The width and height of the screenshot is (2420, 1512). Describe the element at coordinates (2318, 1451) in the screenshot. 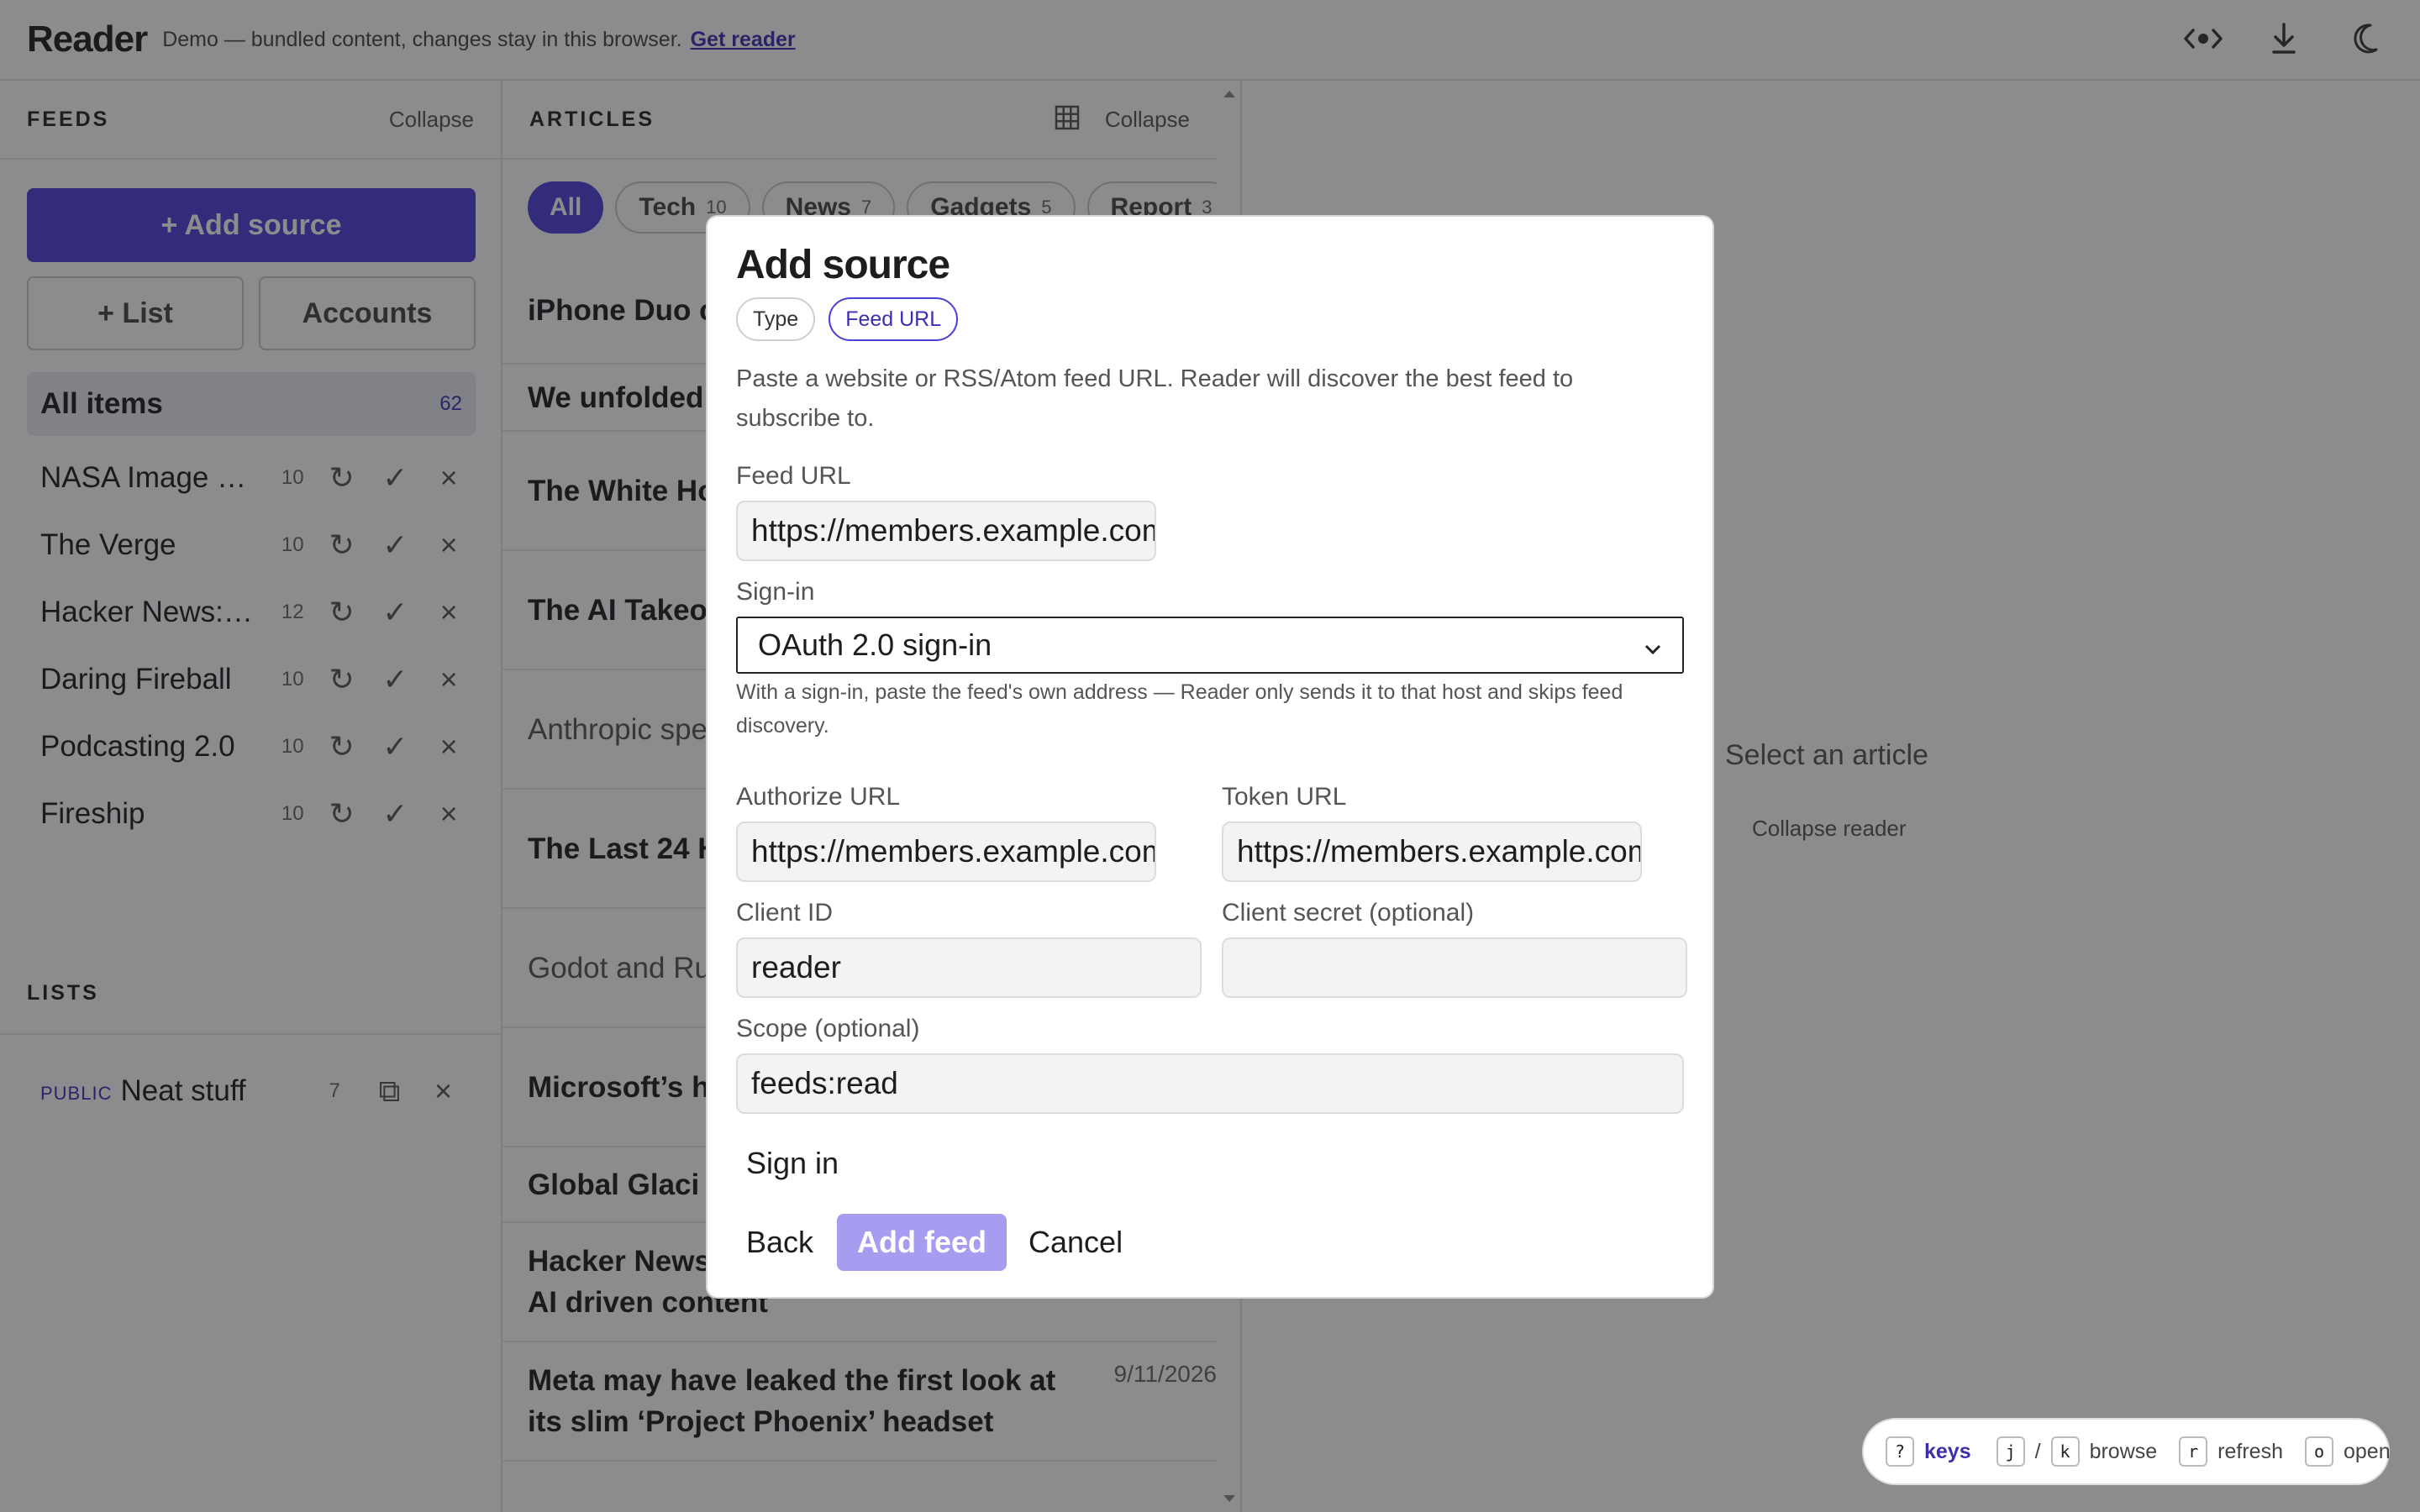

I see `key-o: o` at that location.